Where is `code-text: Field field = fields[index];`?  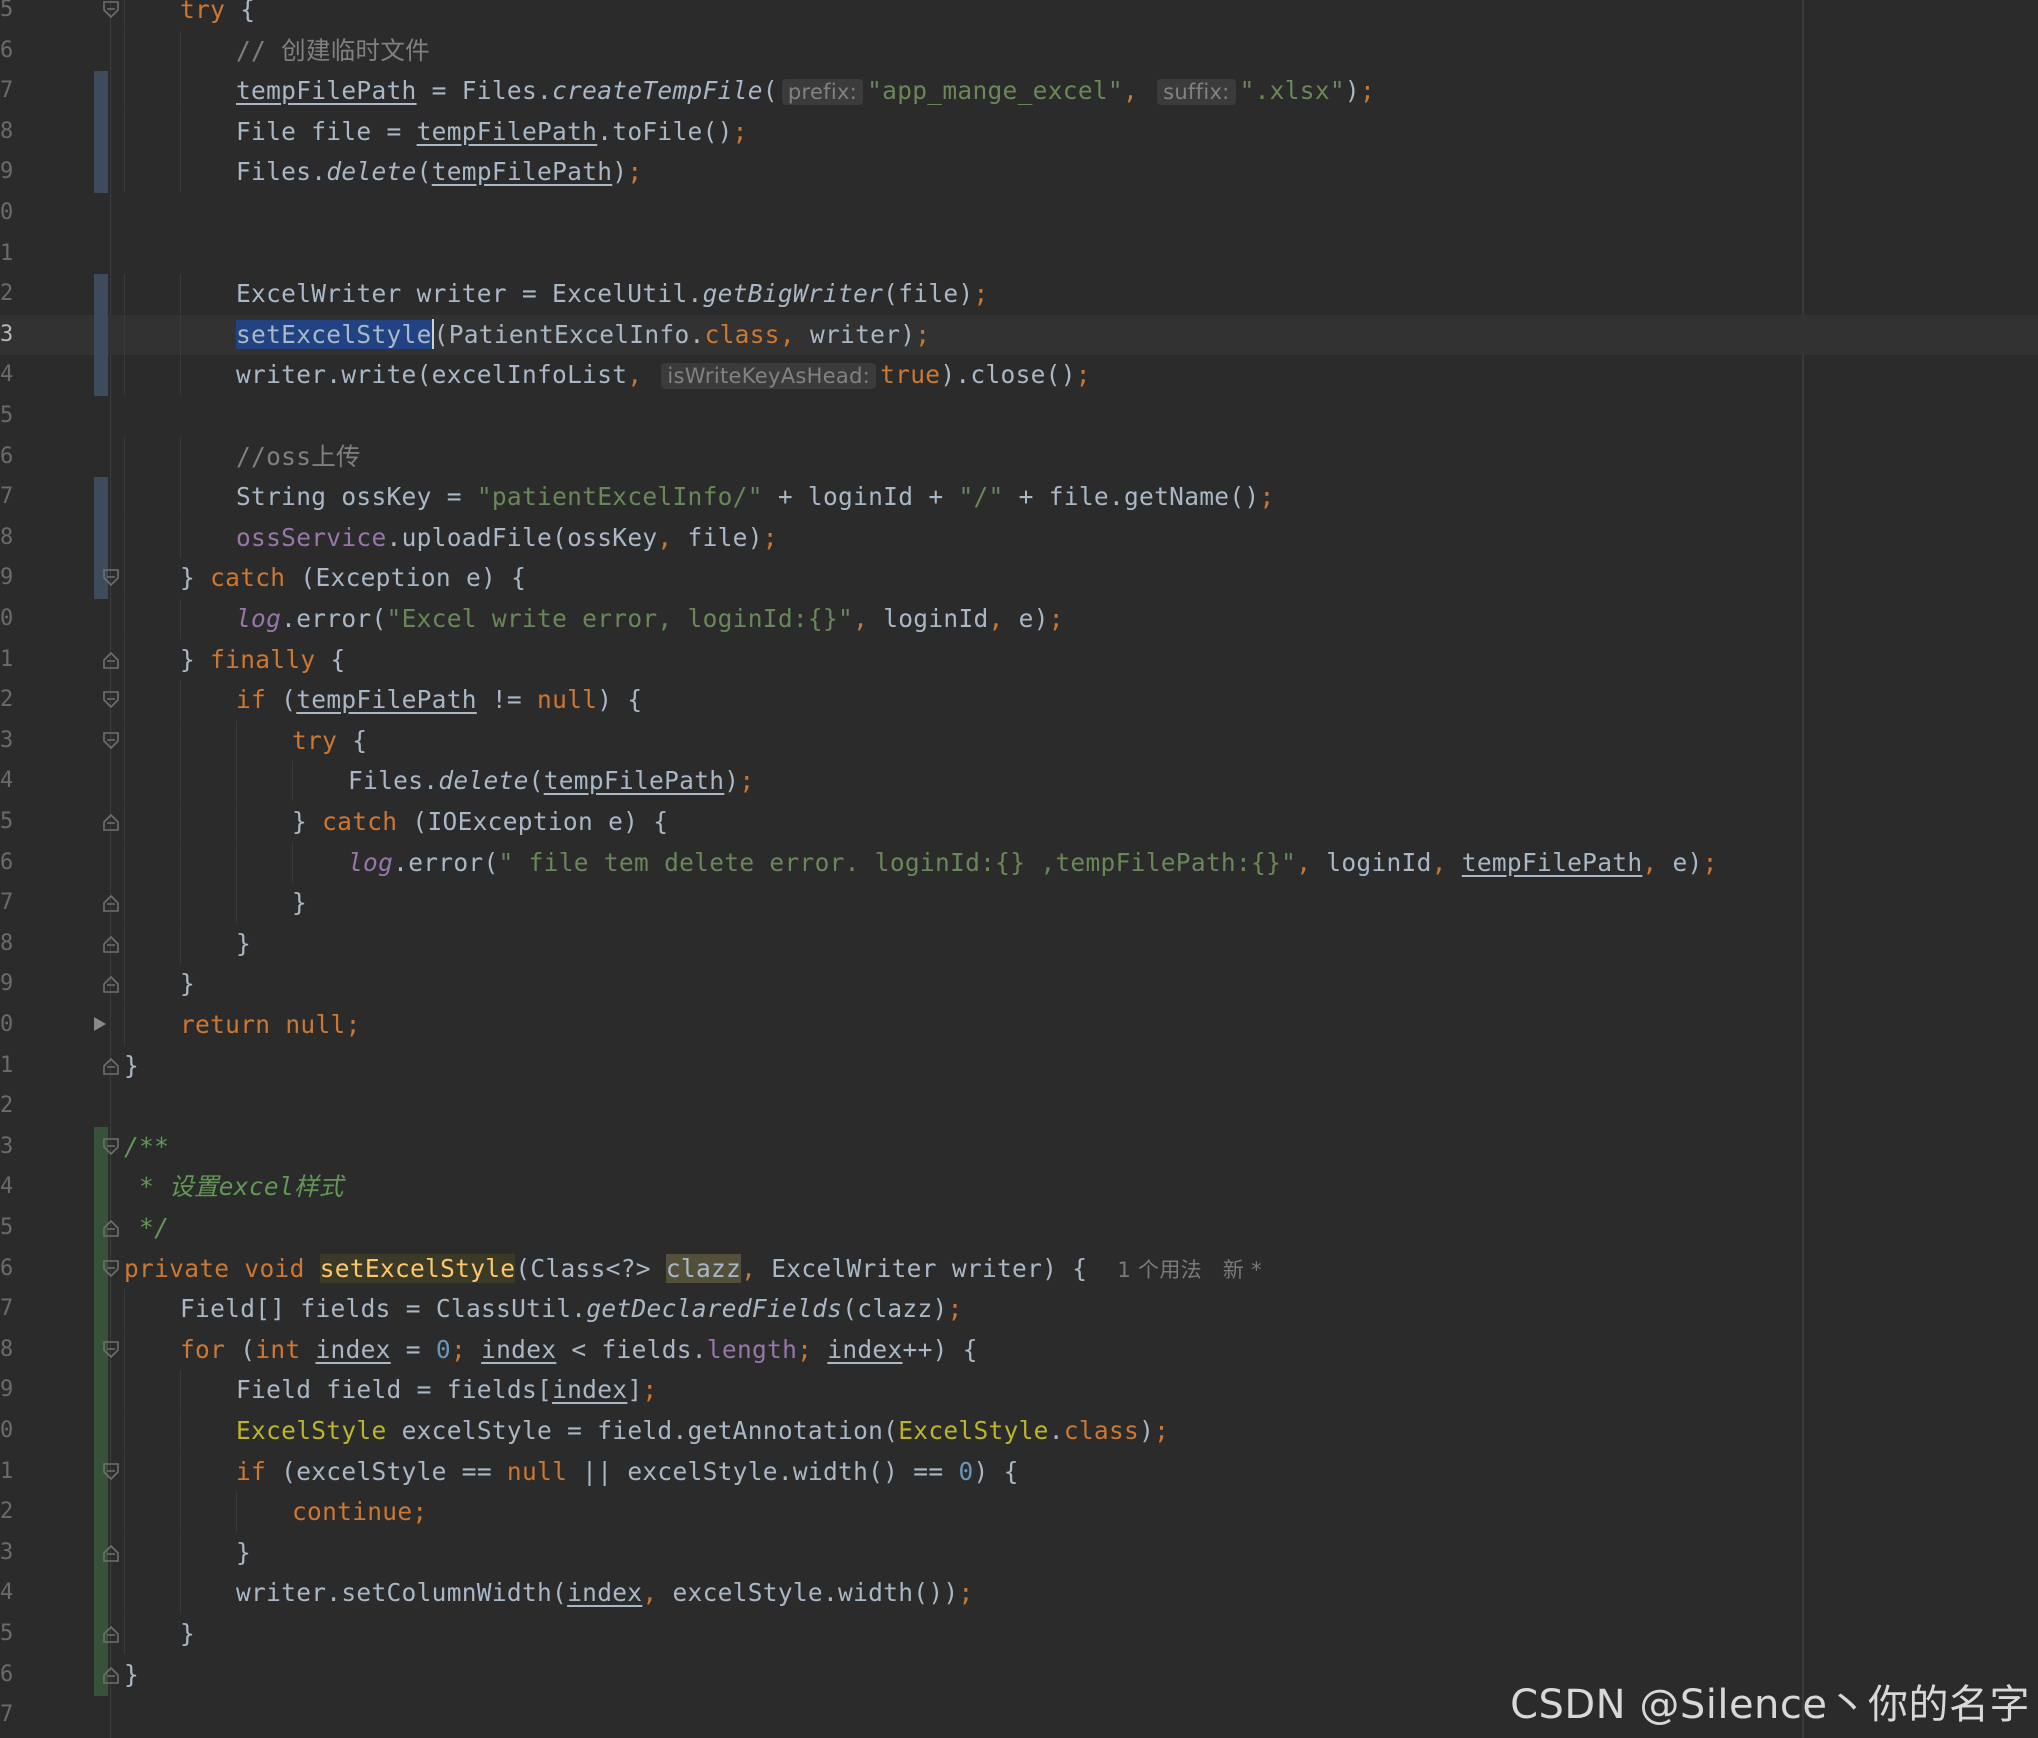
code-text: Field field = fields[index]; is located at coordinates (446, 1390).